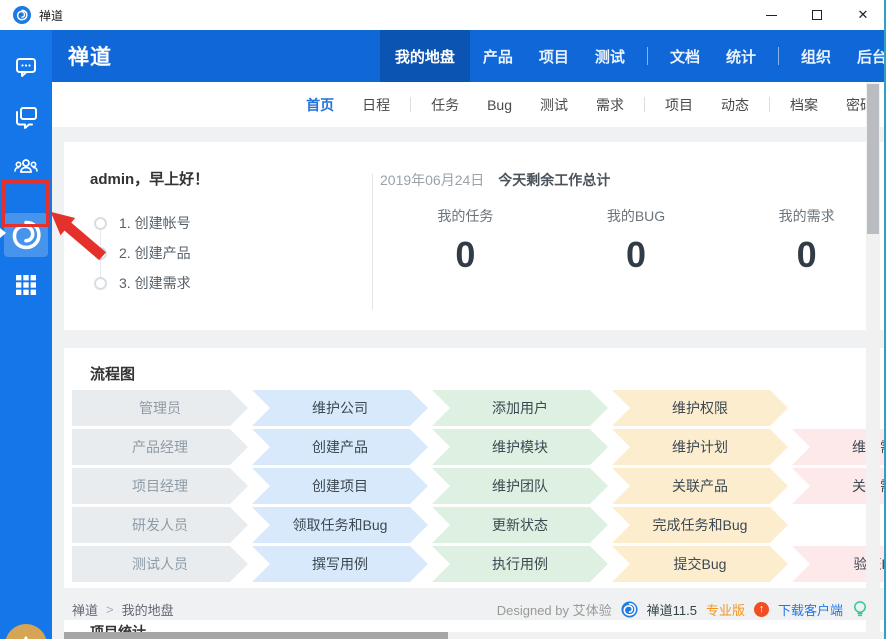 The height and width of the screenshot is (639, 886). What do you see at coordinates (806, 216) in the screenshot?
I see `stat-label: 我的需求` at bounding box center [806, 216].